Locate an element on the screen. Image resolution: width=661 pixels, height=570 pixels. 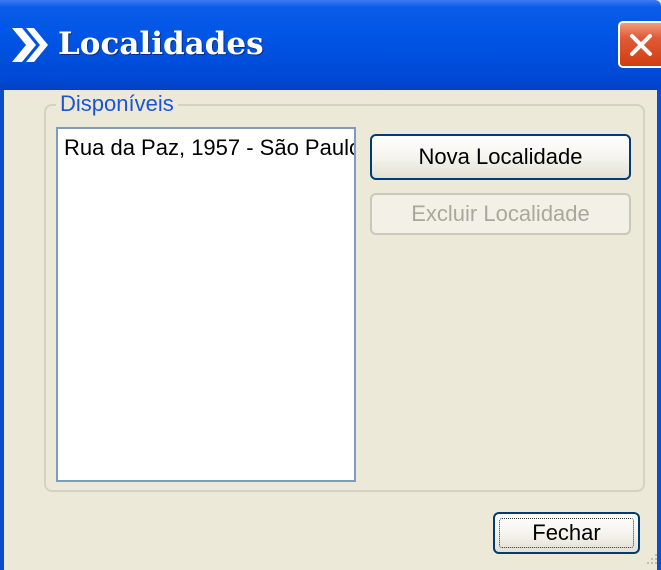
close-icon is located at coordinates (641, 45).